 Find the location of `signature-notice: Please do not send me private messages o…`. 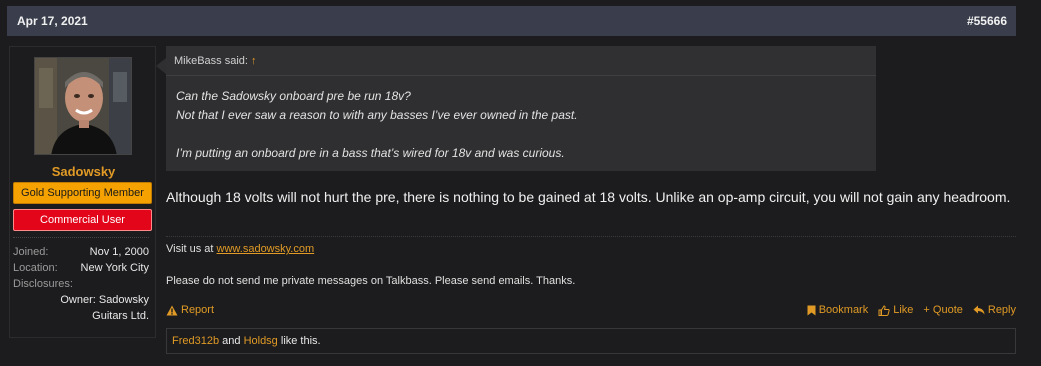

signature-notice: Please do not send me private messages o… is located at coordinates (371, 281).